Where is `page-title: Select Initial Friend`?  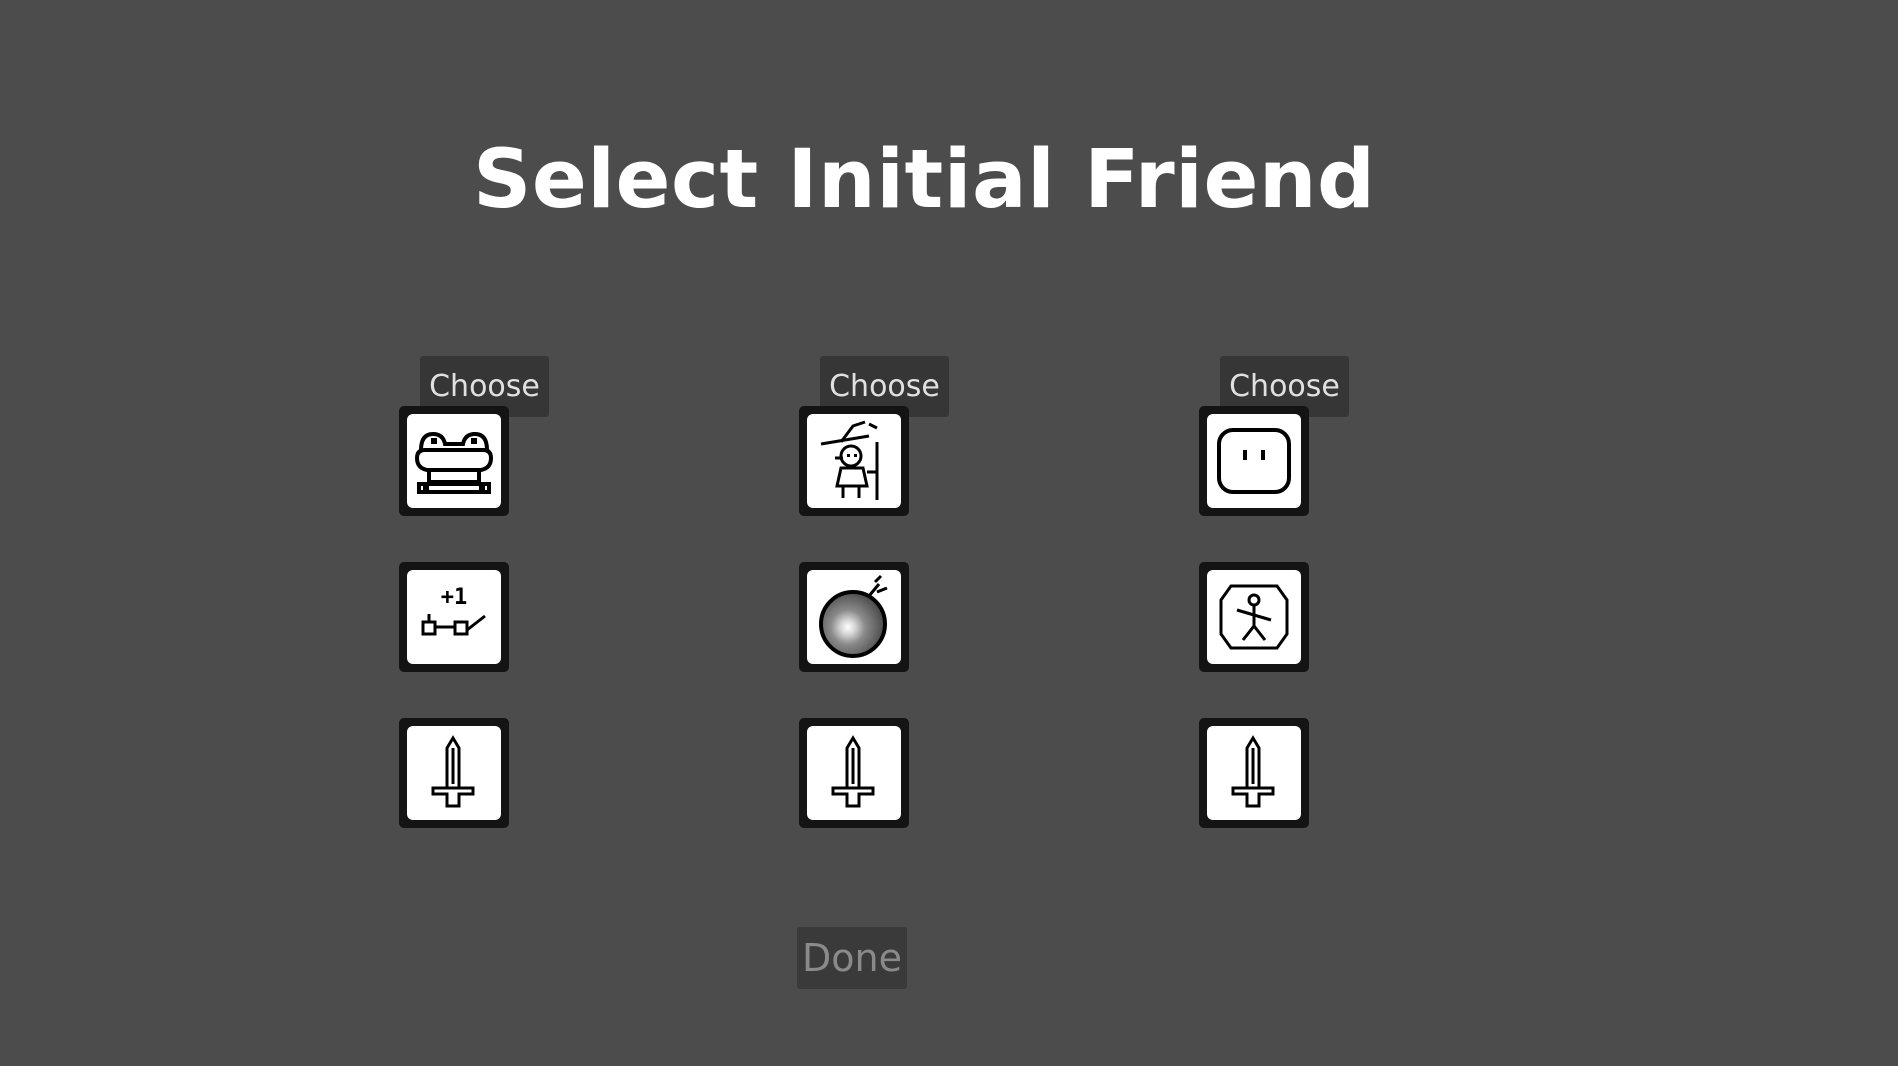 page-title: Select Initial Friend is located at coordinates (924, 180).